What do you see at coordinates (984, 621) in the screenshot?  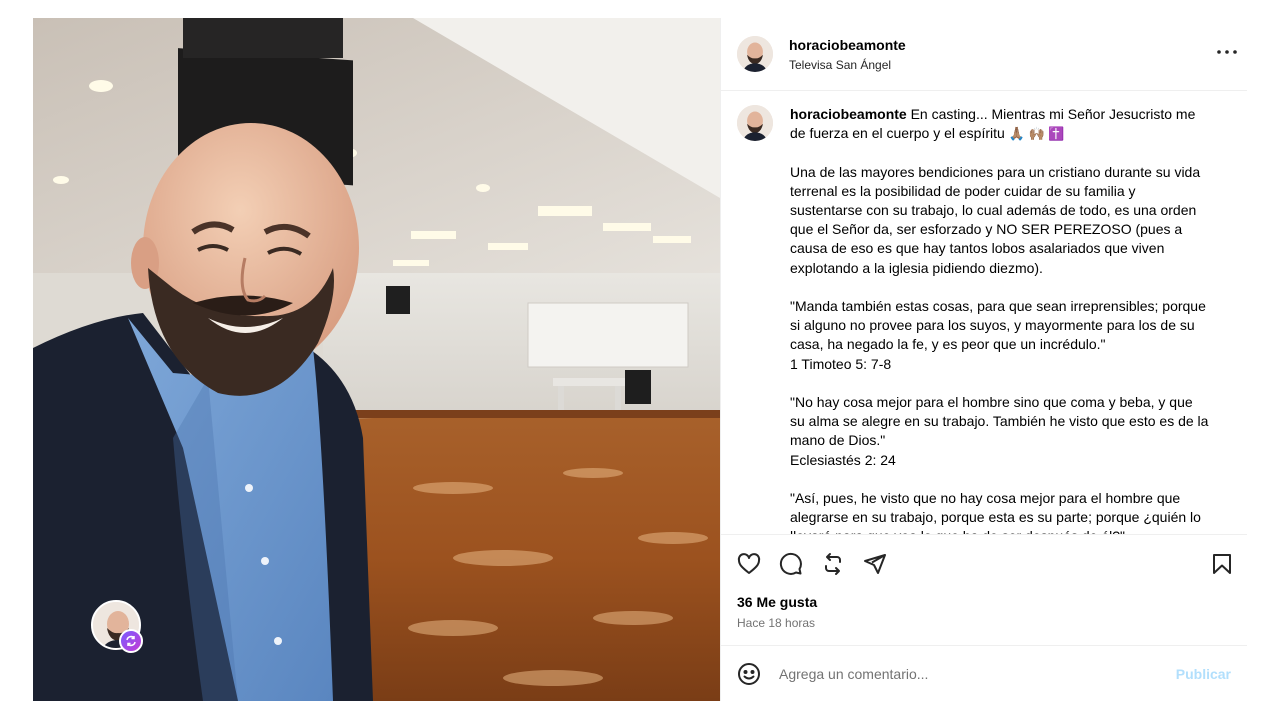 I see `post-timestamp: Hace 18 horas` at bounding box center [984, 621].